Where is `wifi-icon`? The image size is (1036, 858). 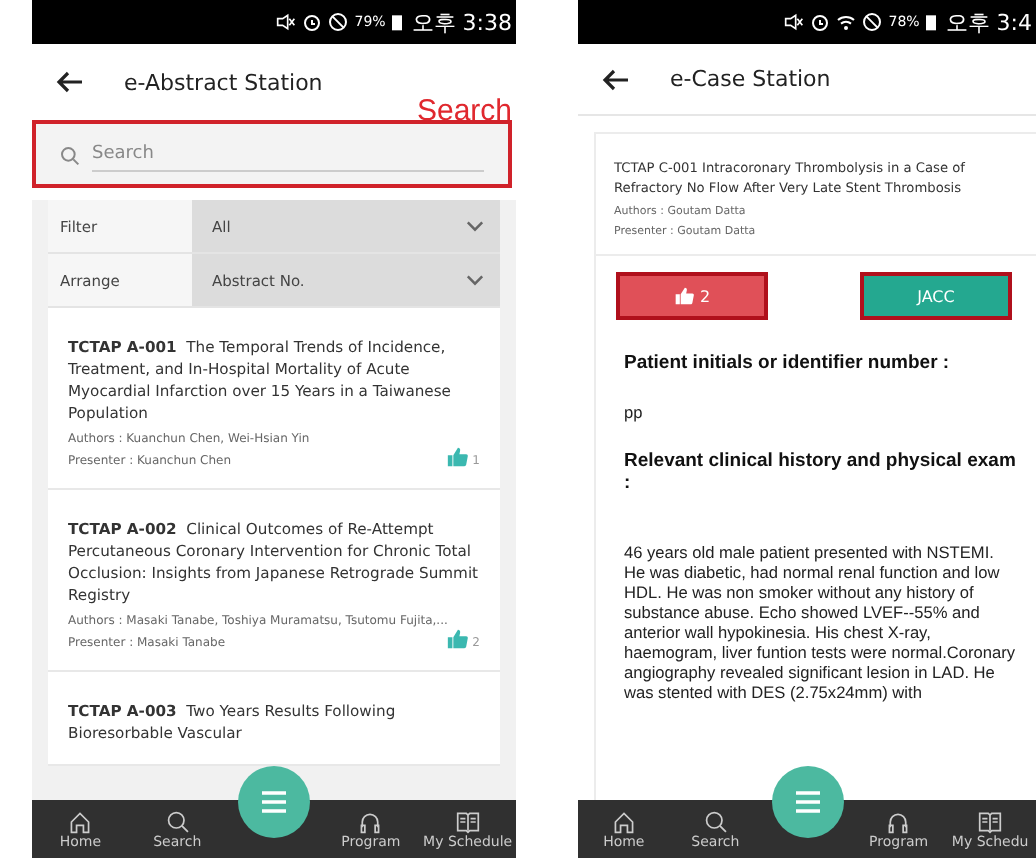
wifi-icon is located at coordinates (846, 22).